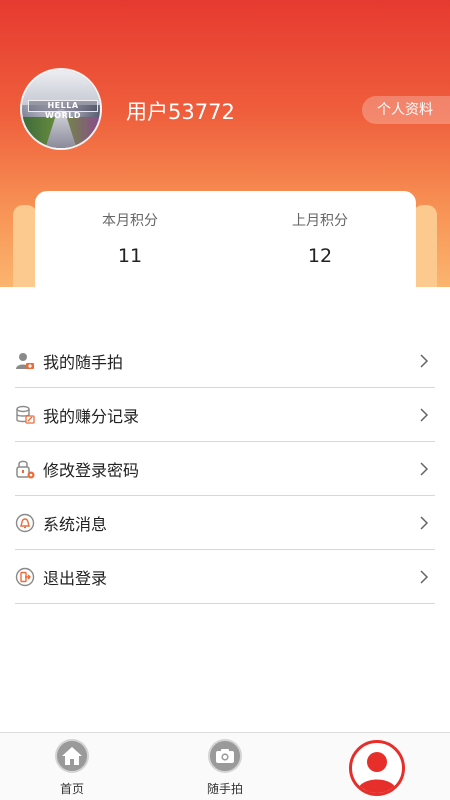  I want to click on this-month-points: 本月积分 11, so click(130, 239).